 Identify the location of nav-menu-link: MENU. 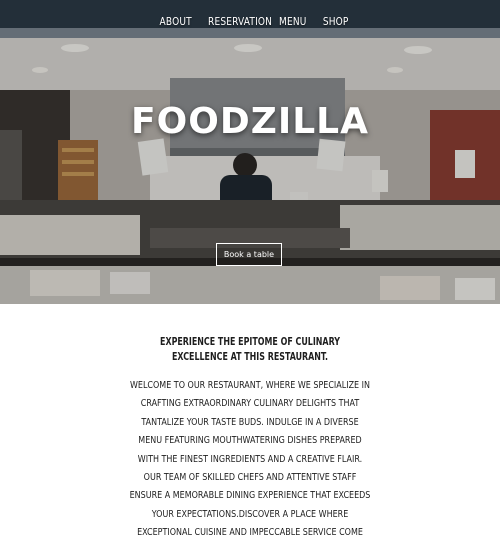
(292, 21).